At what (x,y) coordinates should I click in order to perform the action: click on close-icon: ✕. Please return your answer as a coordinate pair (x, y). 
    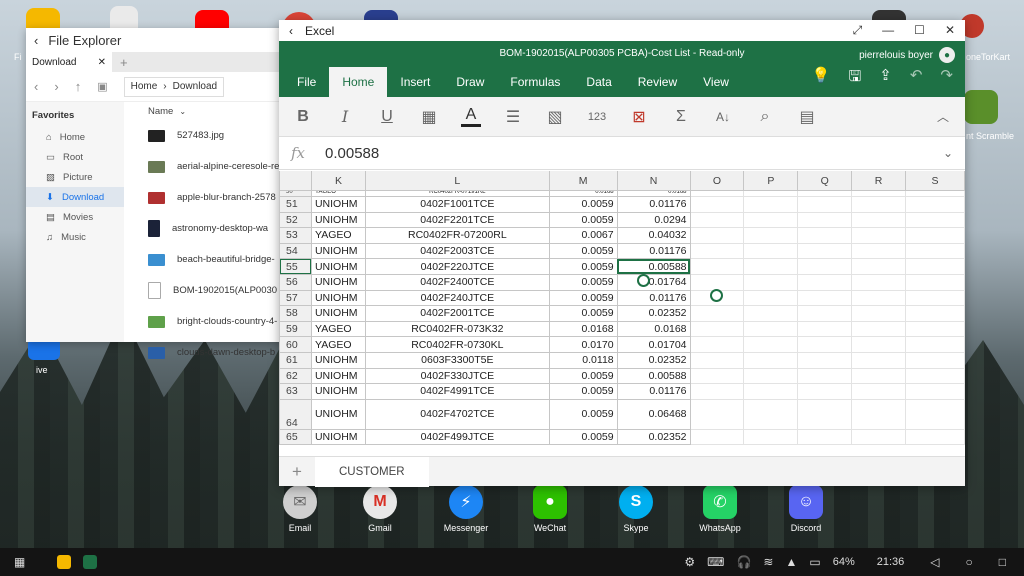
    Looking at the image, I should click on (950, 30).